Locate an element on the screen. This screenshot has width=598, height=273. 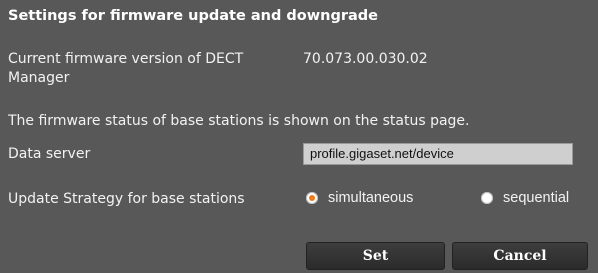
radio-simultaneous-label: simultaneous is located at coordinates (371, 198).